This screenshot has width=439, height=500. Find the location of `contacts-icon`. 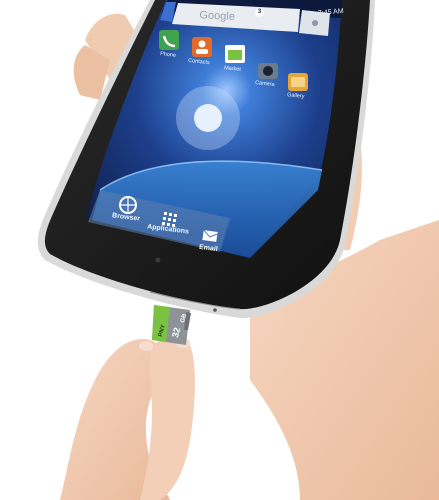

contacts-icon is located at coordinates (202, 47).